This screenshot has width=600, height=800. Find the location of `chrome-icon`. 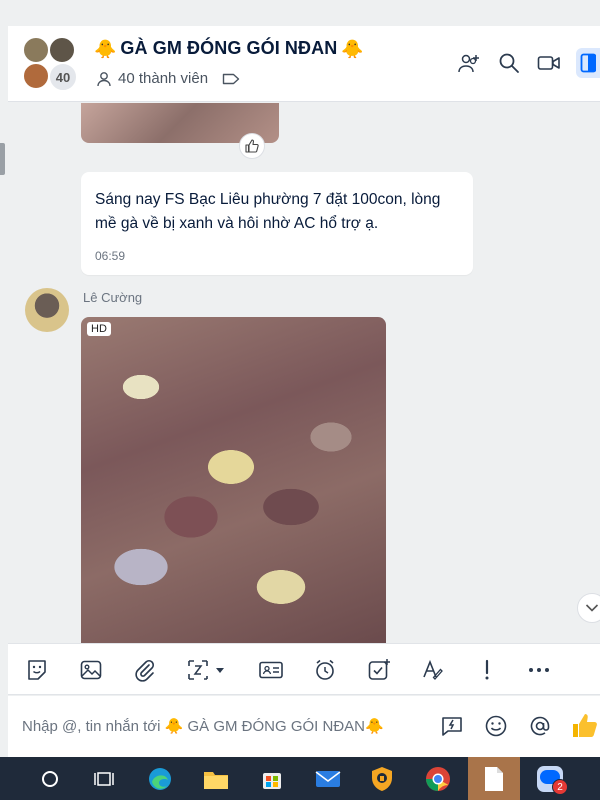

chrome-icon is located at coordinates (438, 779).